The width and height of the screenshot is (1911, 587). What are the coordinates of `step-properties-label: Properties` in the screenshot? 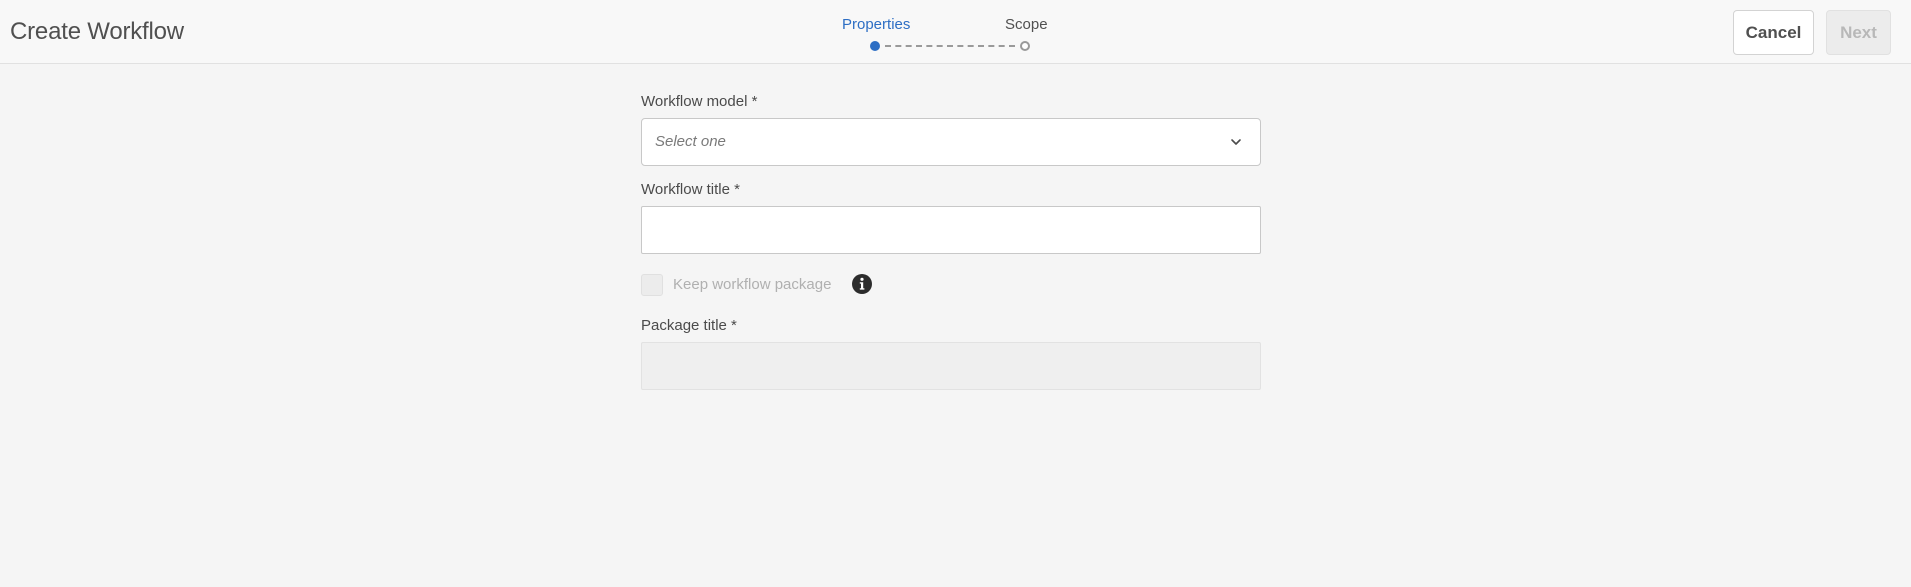 It's located at (876, 24).